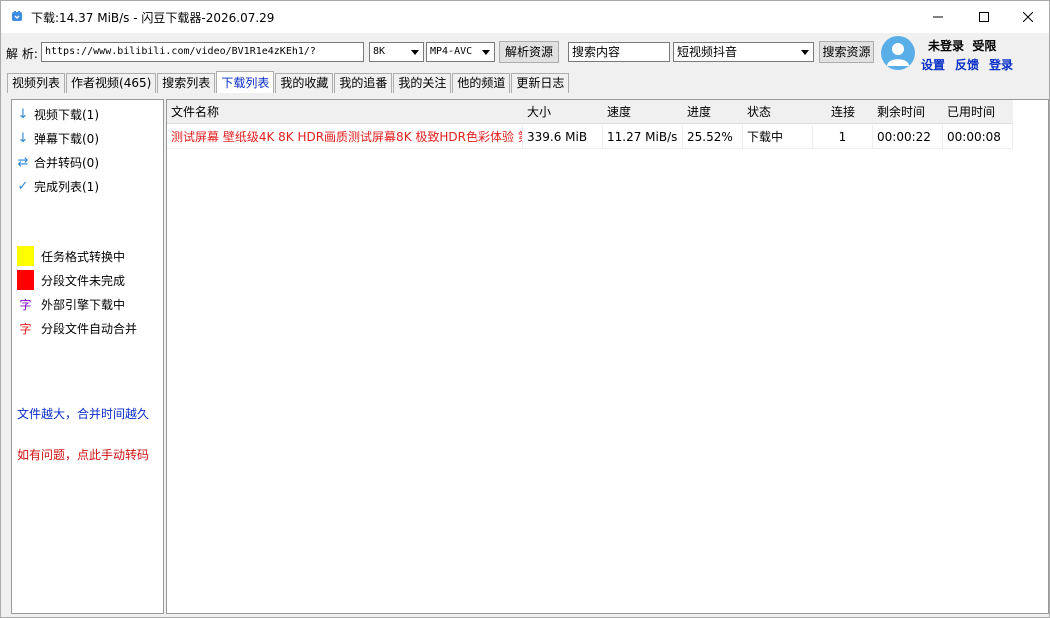 The height and width of the screenshot is (618, 1050). I want to click on table-header: 文件名称 大小 速度 进度 状态 连接 剩余时间 已用时间, so click(590, 112).